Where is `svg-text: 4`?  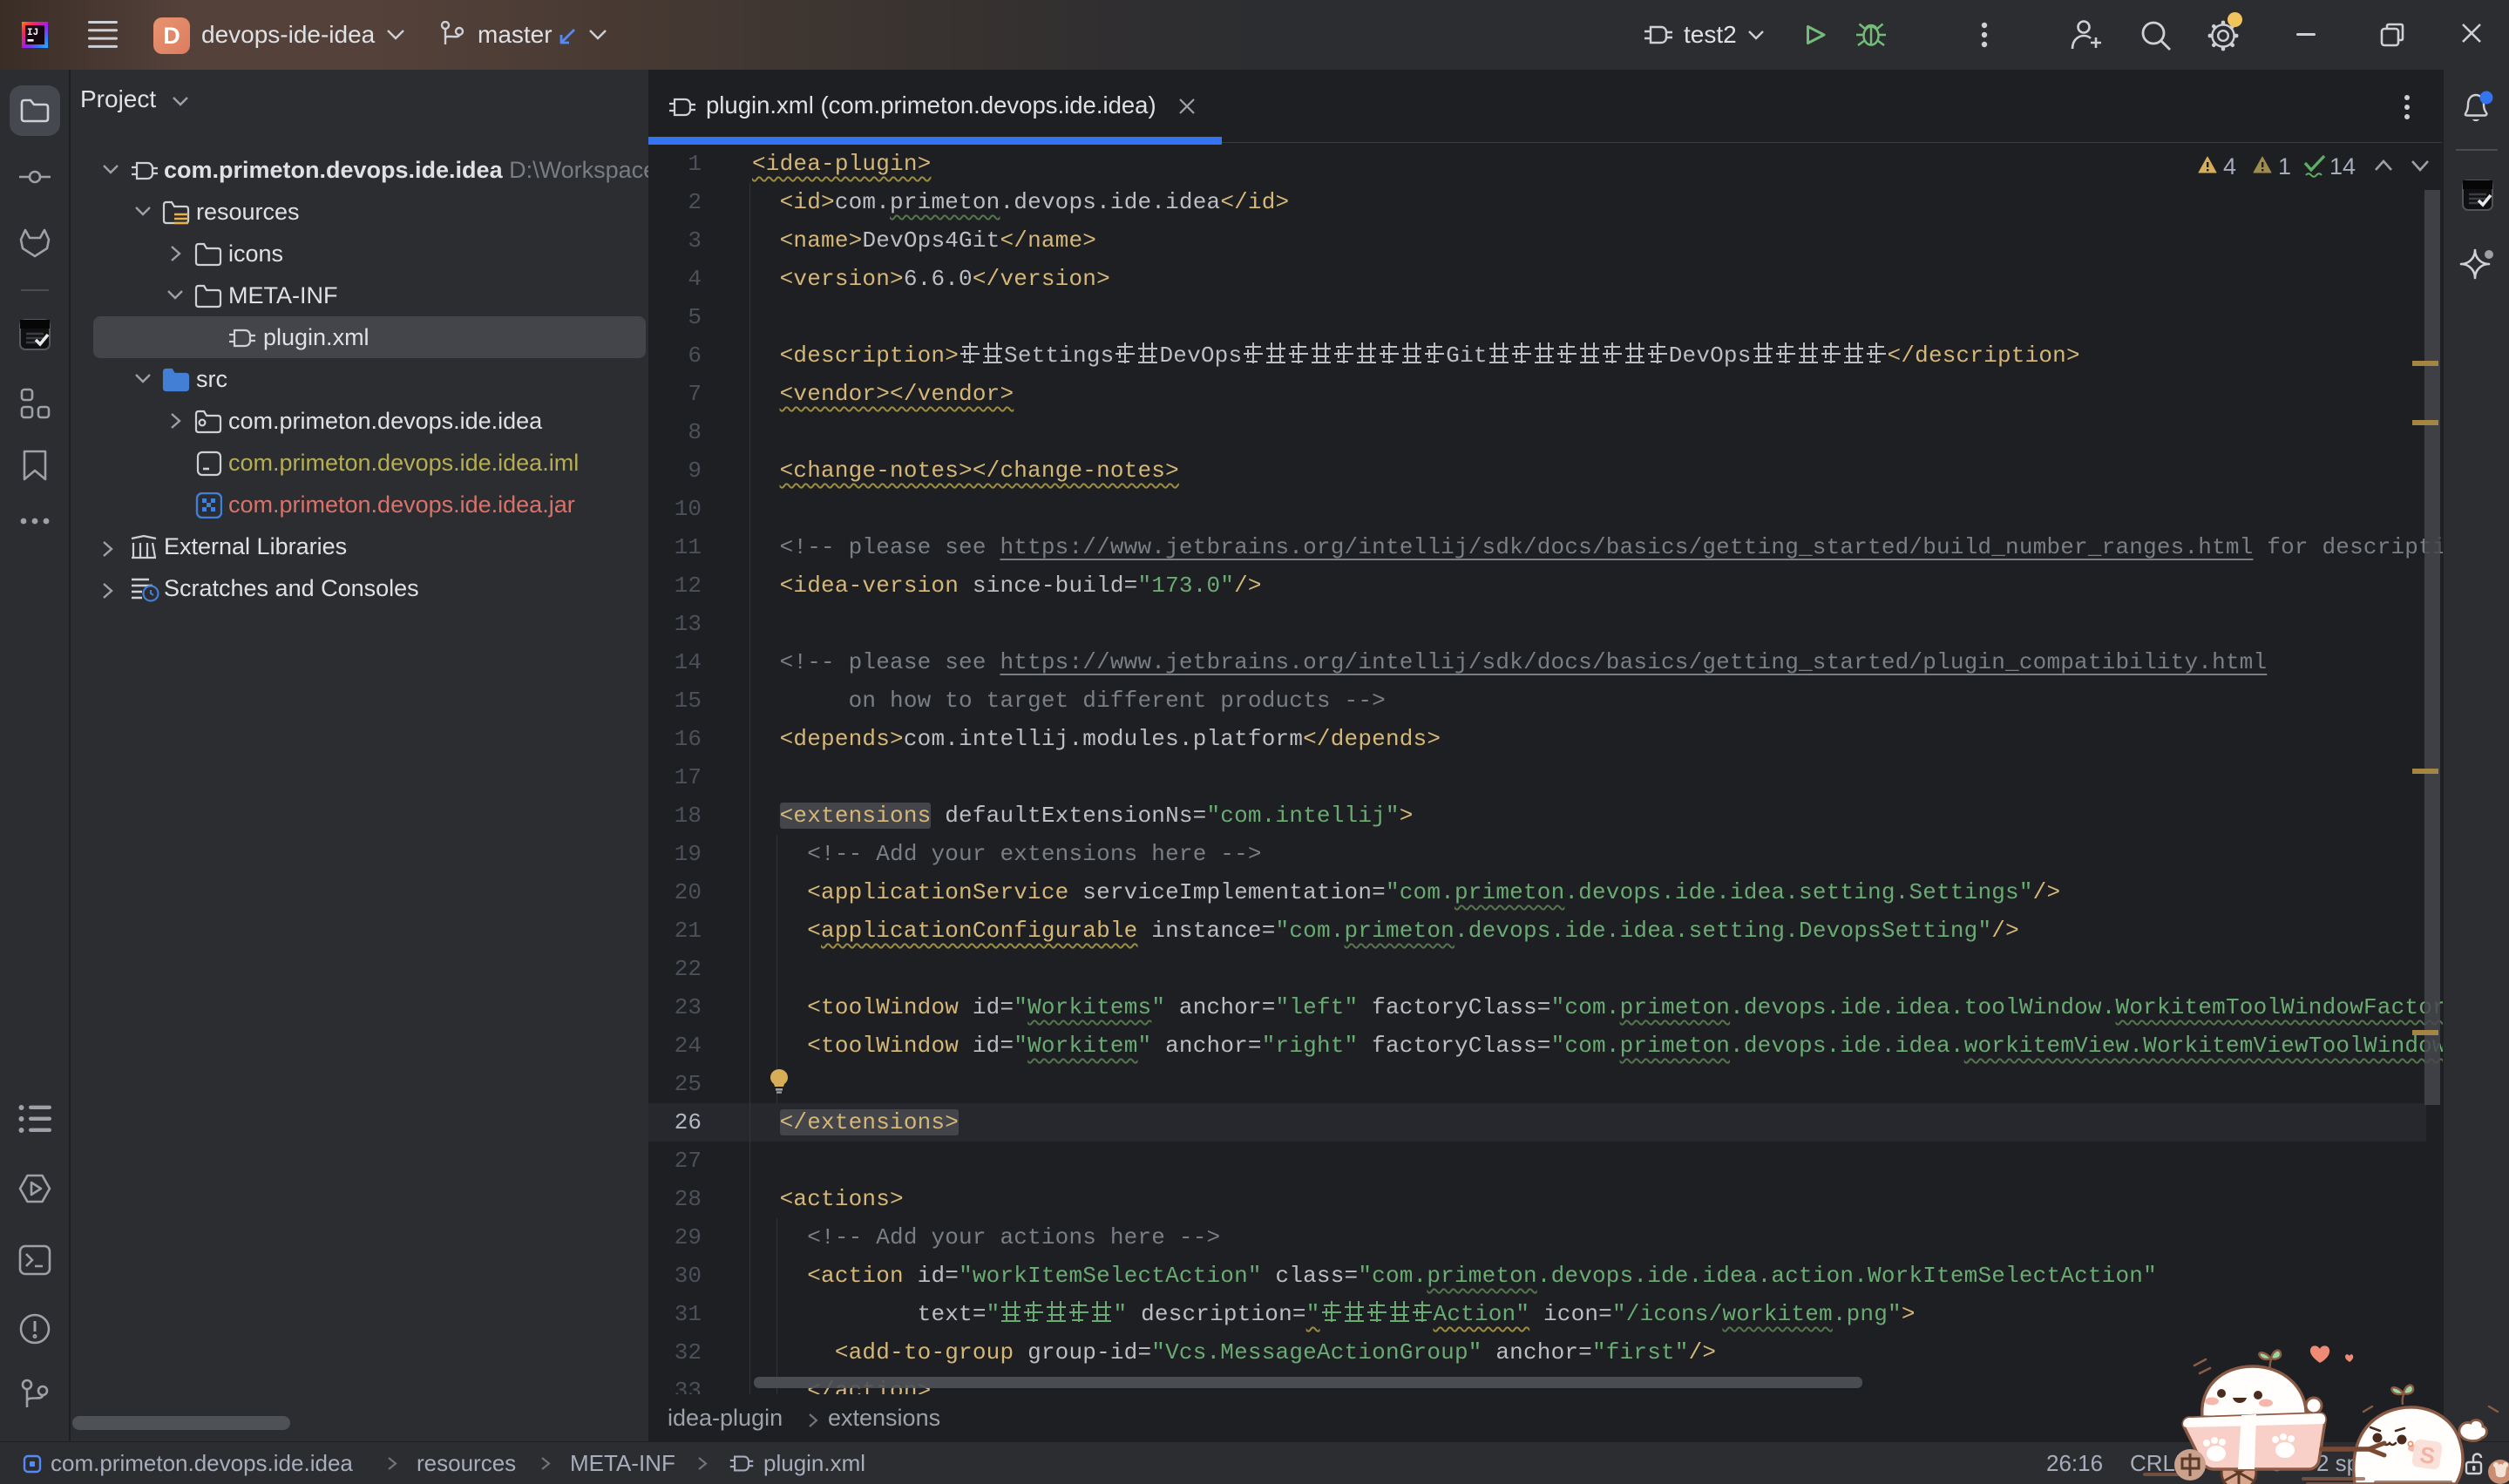
svg-text: 4 is located at coordinates (2229, 167).